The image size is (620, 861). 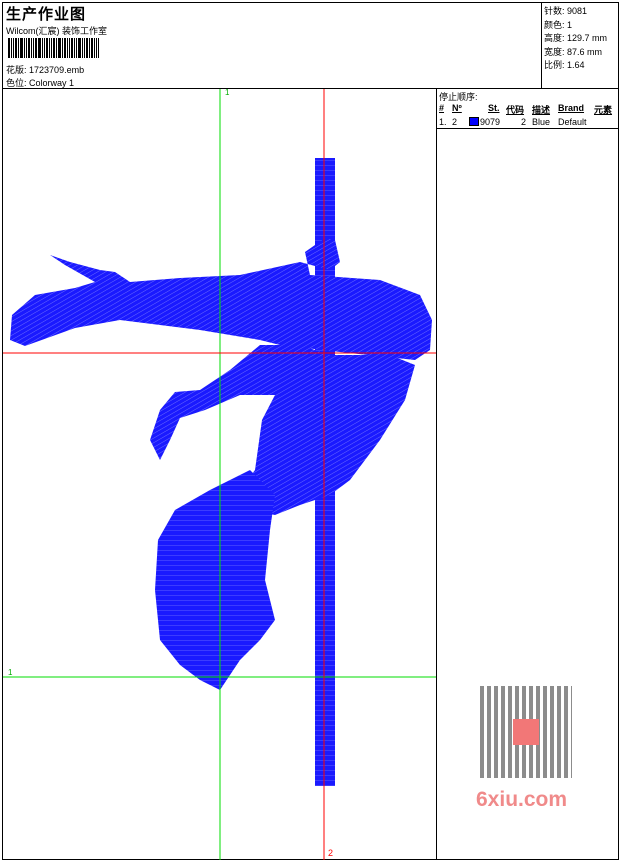 I want to click on guide-label-bottom: 2, so click(x=331, y=853).